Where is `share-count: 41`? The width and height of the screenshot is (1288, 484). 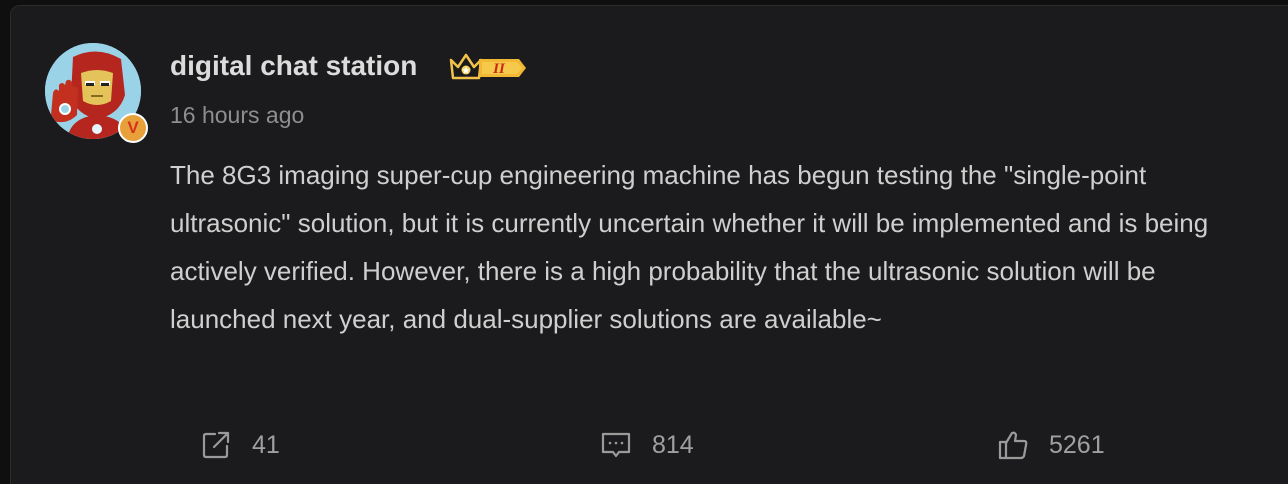
share-count: 41 is located at coordinates (266, 444).